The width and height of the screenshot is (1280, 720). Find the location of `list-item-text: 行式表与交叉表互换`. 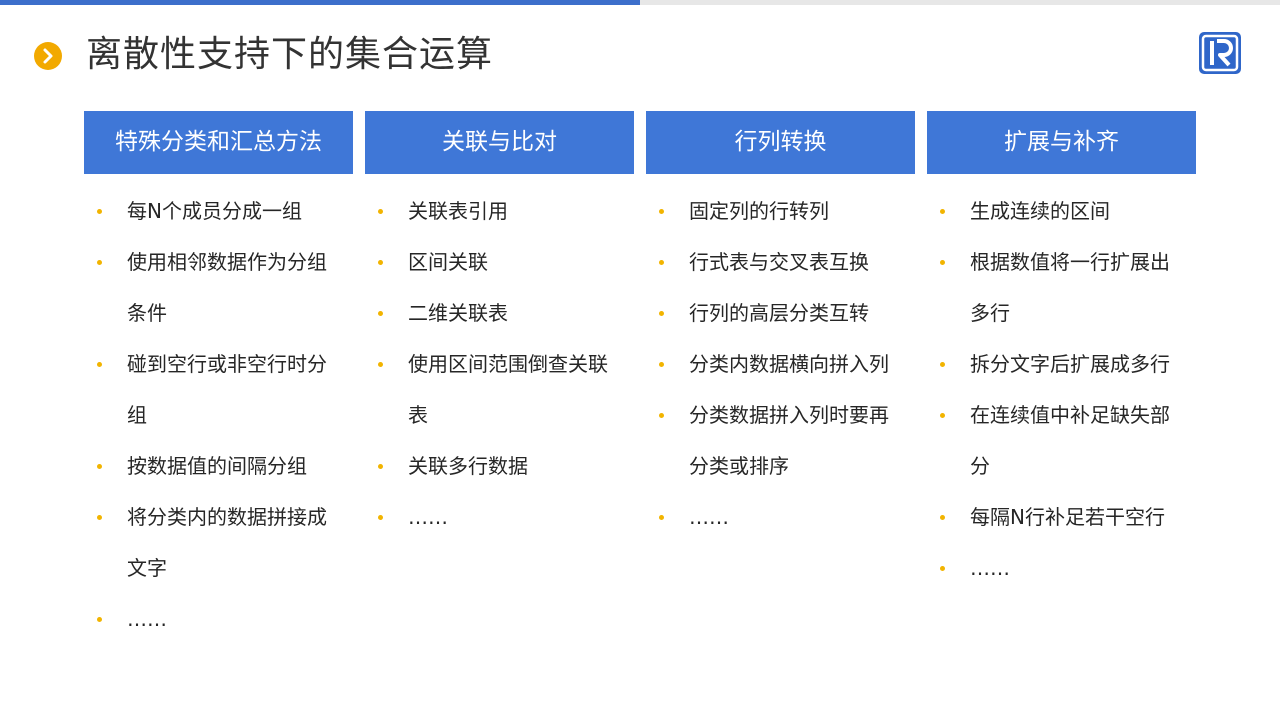

list-item-text: 行式表与交叉表互换 is located at coordinates (779, 262).